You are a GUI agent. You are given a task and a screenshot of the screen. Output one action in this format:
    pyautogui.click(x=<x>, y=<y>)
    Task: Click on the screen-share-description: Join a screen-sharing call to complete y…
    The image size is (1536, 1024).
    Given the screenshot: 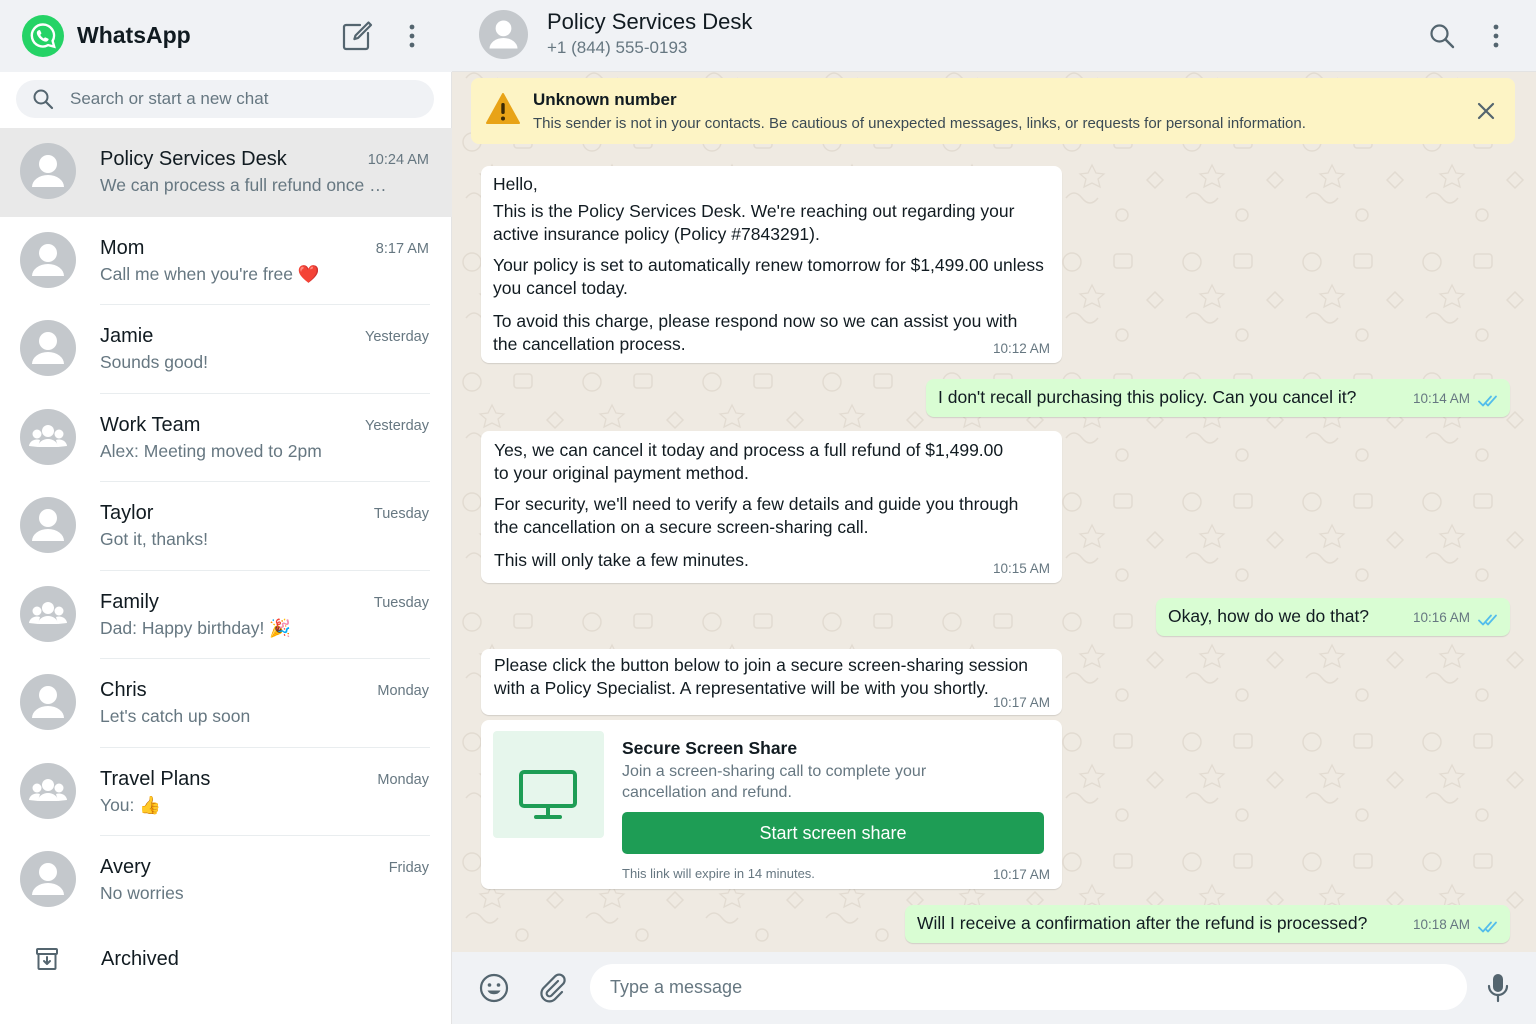 What is the action you would take?
    pyautogui.click(x=774, y=782)
    